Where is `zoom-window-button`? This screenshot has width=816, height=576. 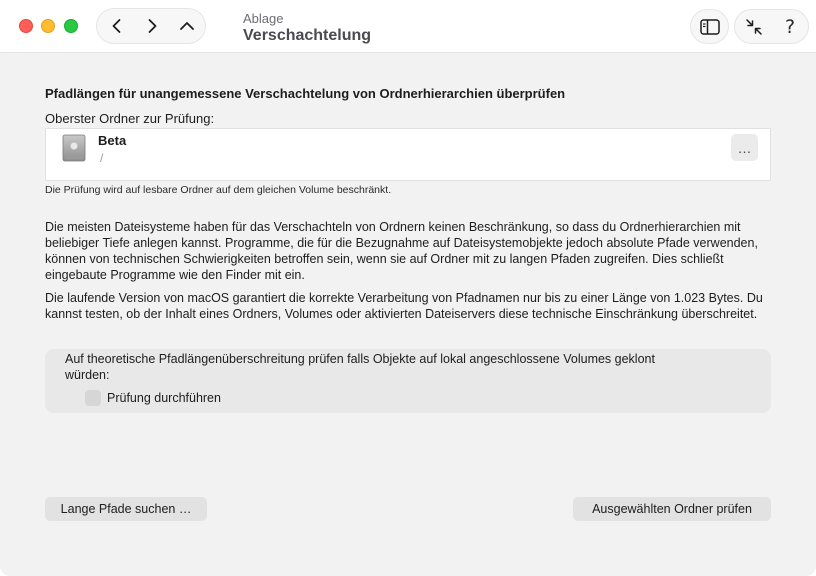 zoom-window-button is located at coordinates (71, 26).